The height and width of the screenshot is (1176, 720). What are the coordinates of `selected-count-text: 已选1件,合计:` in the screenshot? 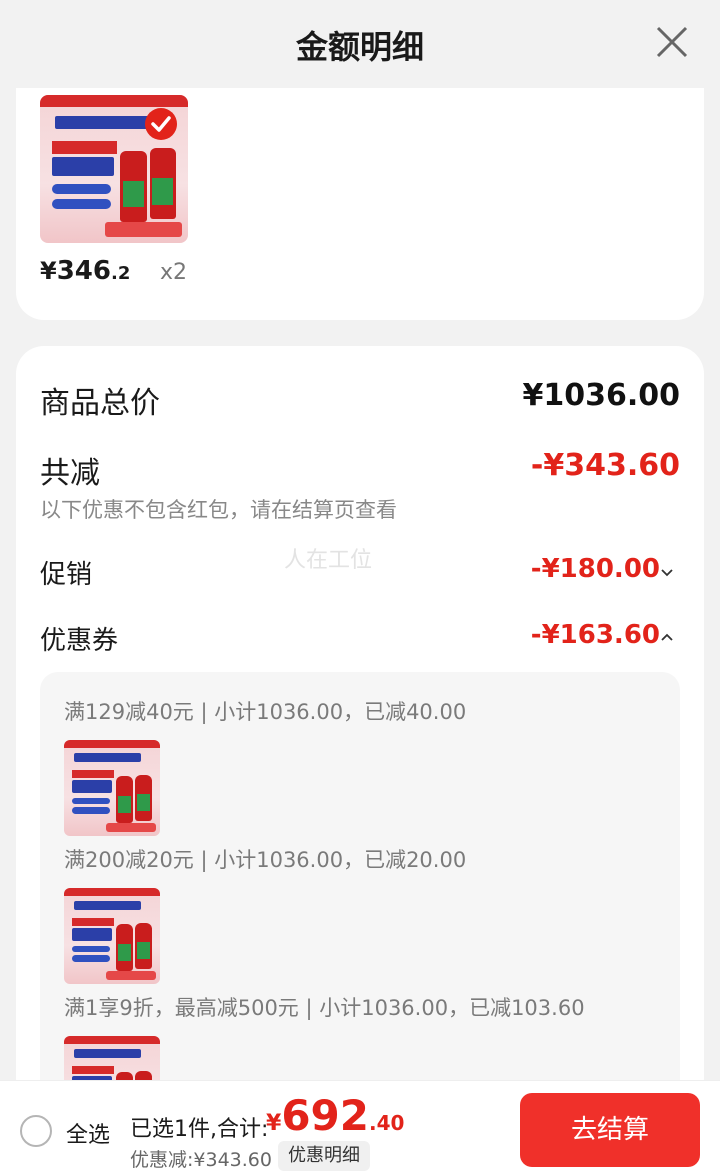 It's located at (199, 1129).